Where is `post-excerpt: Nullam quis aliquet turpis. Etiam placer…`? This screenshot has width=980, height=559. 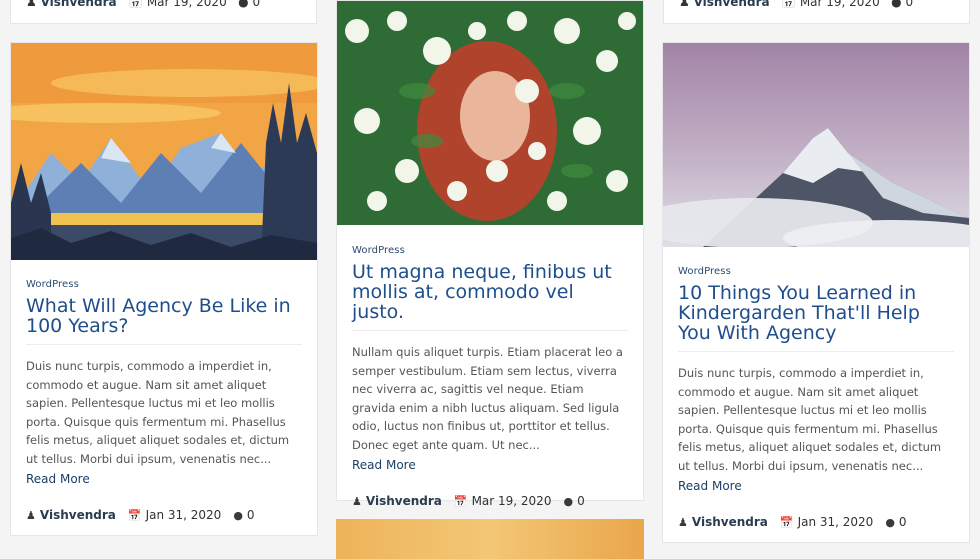 post-excerpt: Nullam quis aliquet turpis. Etiam placer… is located at coordinates (487, 398).